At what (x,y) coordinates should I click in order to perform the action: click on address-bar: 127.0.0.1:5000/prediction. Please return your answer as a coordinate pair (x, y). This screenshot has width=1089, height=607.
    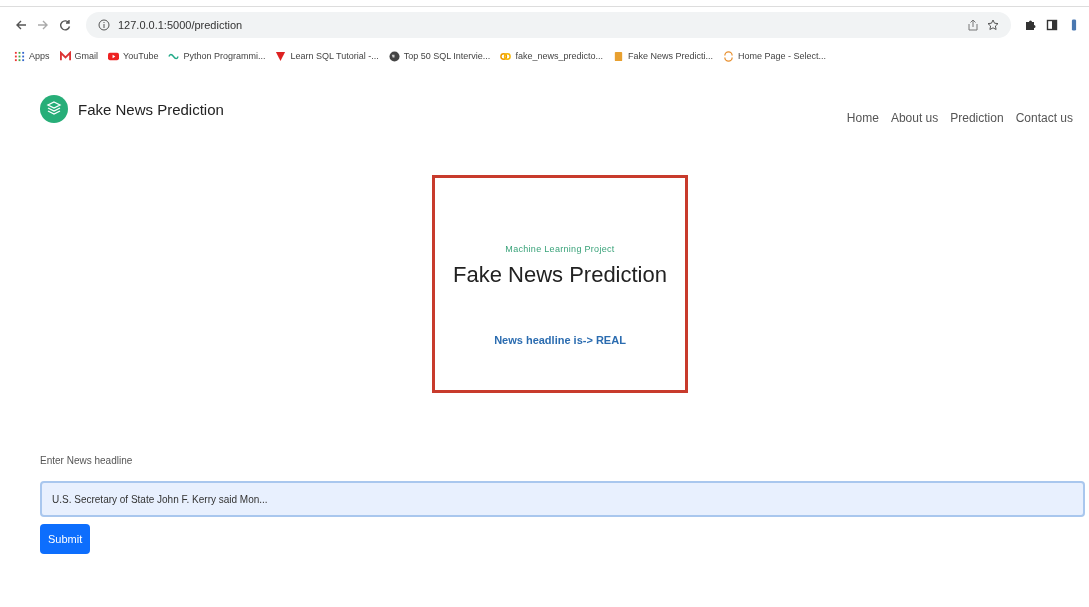
    Looking at the image, I should click on (548, 25).